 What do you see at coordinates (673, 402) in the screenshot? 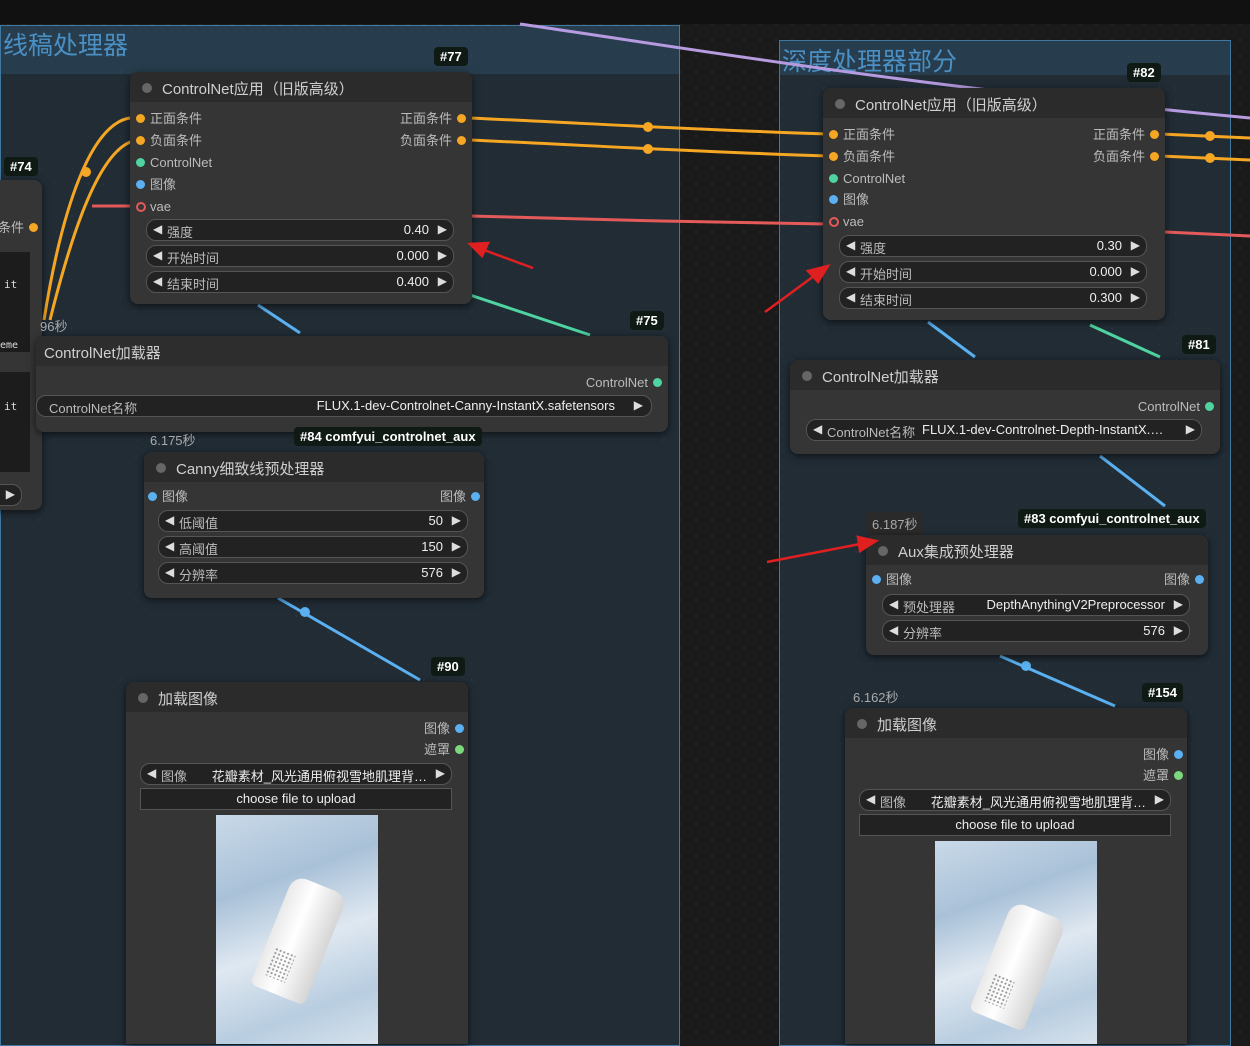
I see `annotation-layer` at bounding box center [673, 402].